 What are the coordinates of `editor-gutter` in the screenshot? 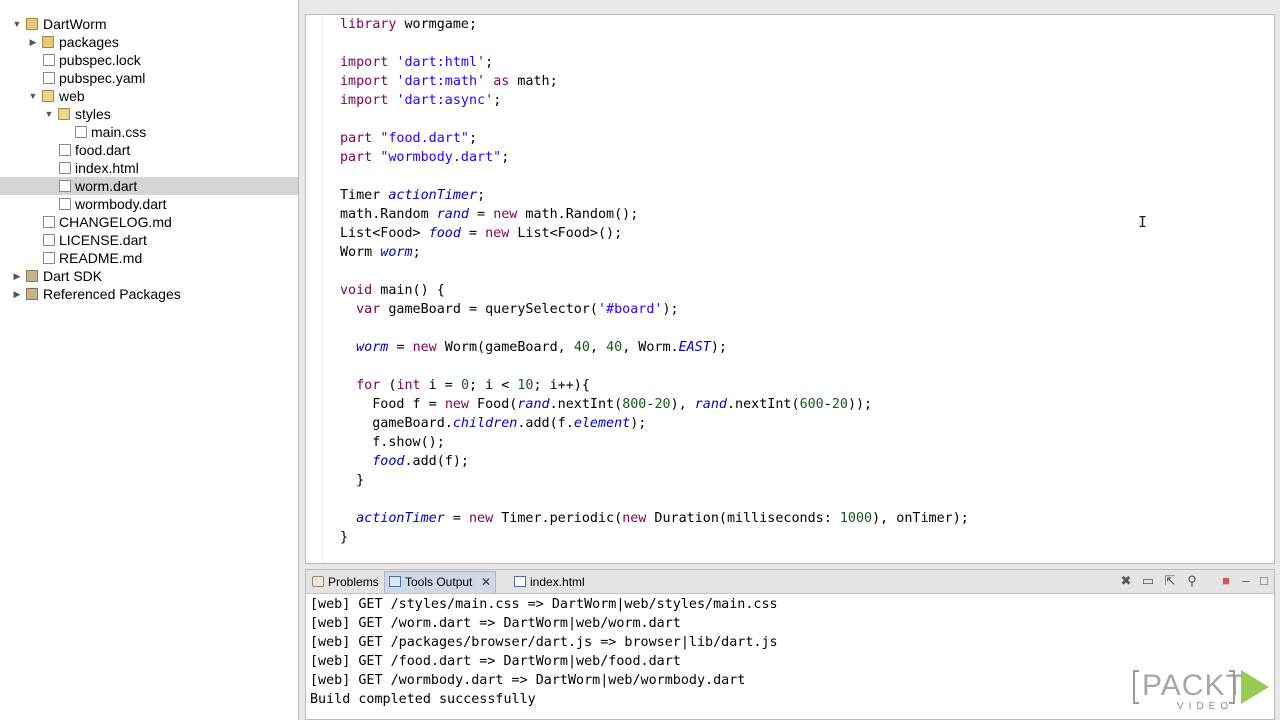 It's located at (314, 289).